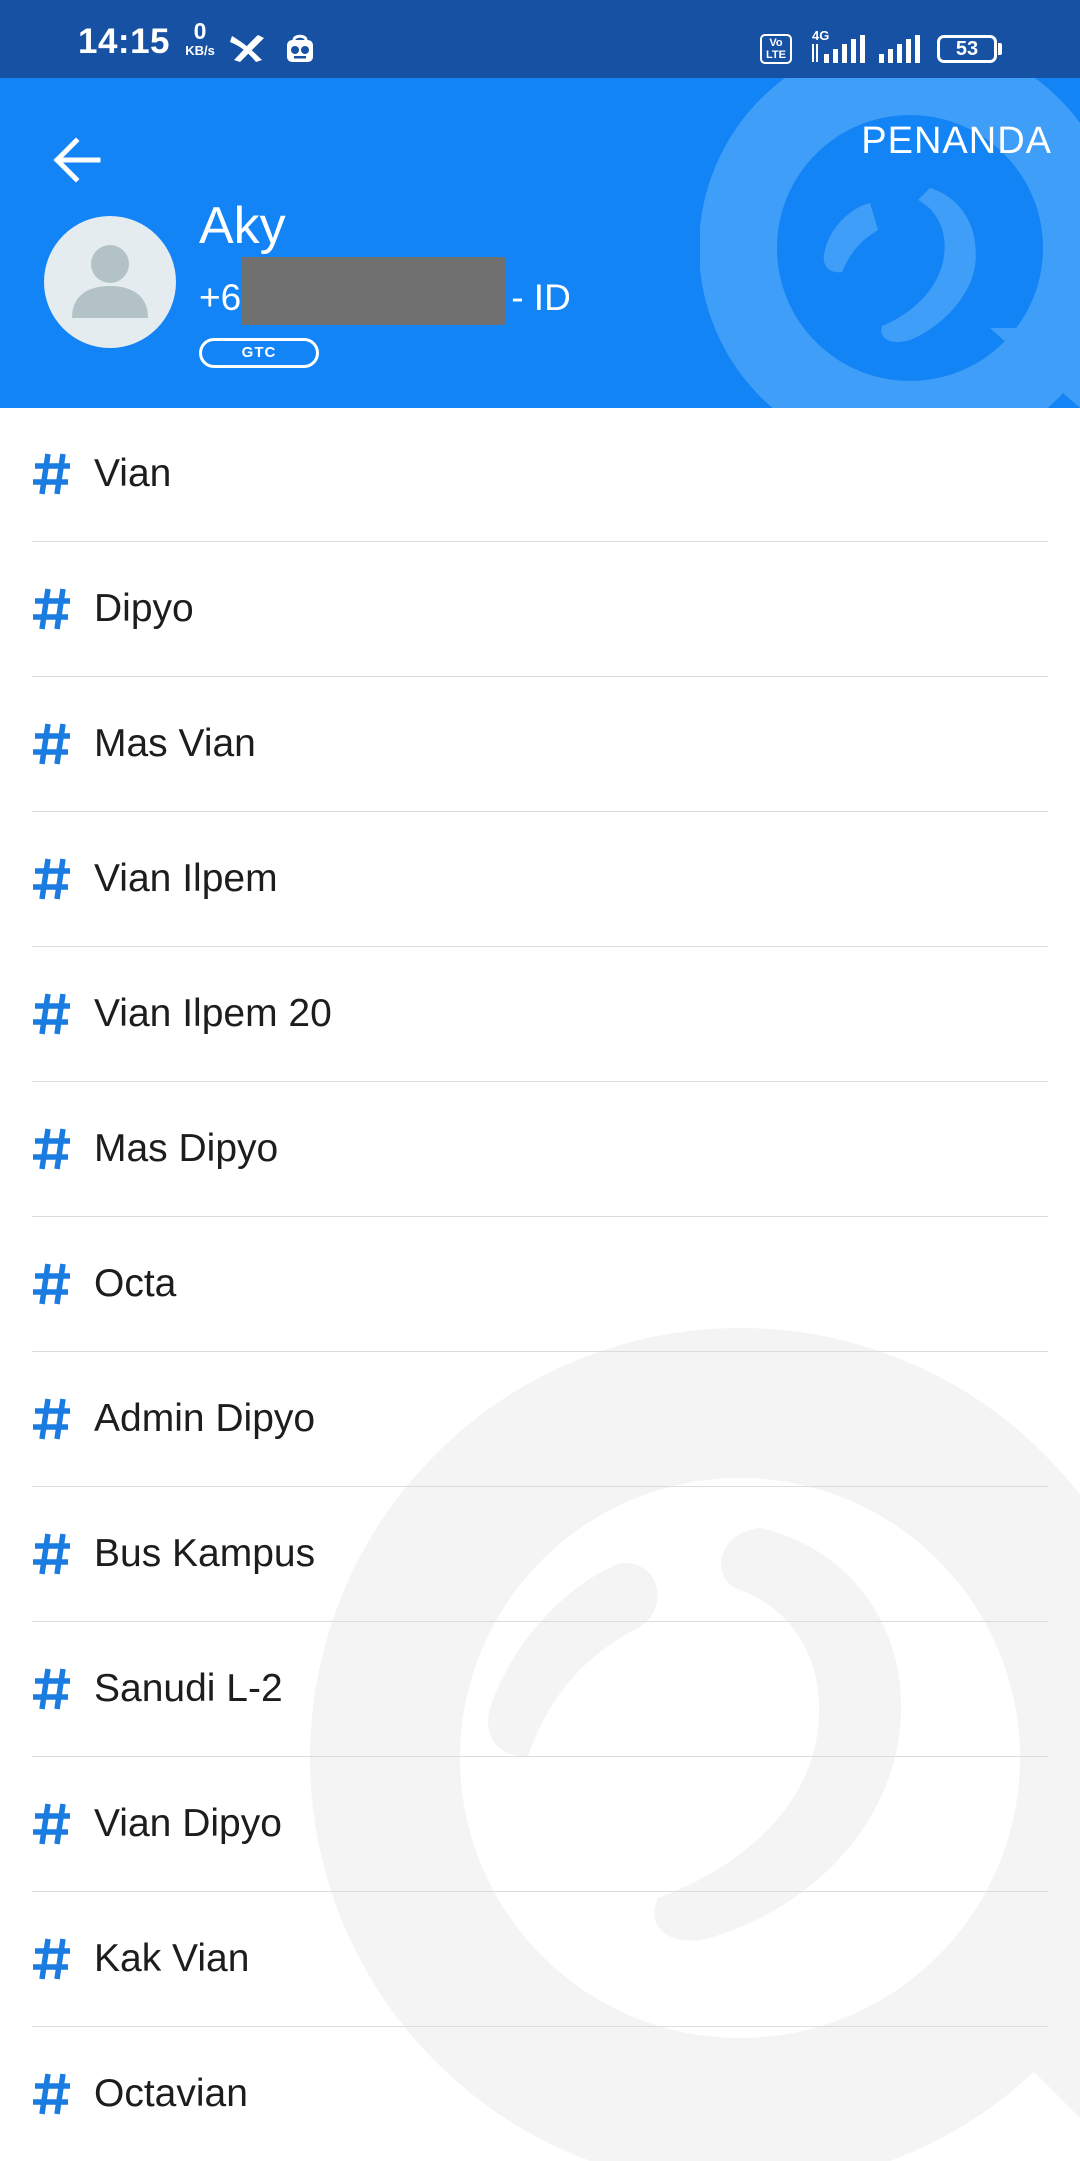 Image resolution: width=1080 pixels, height=2161 pixels. I want to click on tag-label: Dipyo, so click(144, 608).